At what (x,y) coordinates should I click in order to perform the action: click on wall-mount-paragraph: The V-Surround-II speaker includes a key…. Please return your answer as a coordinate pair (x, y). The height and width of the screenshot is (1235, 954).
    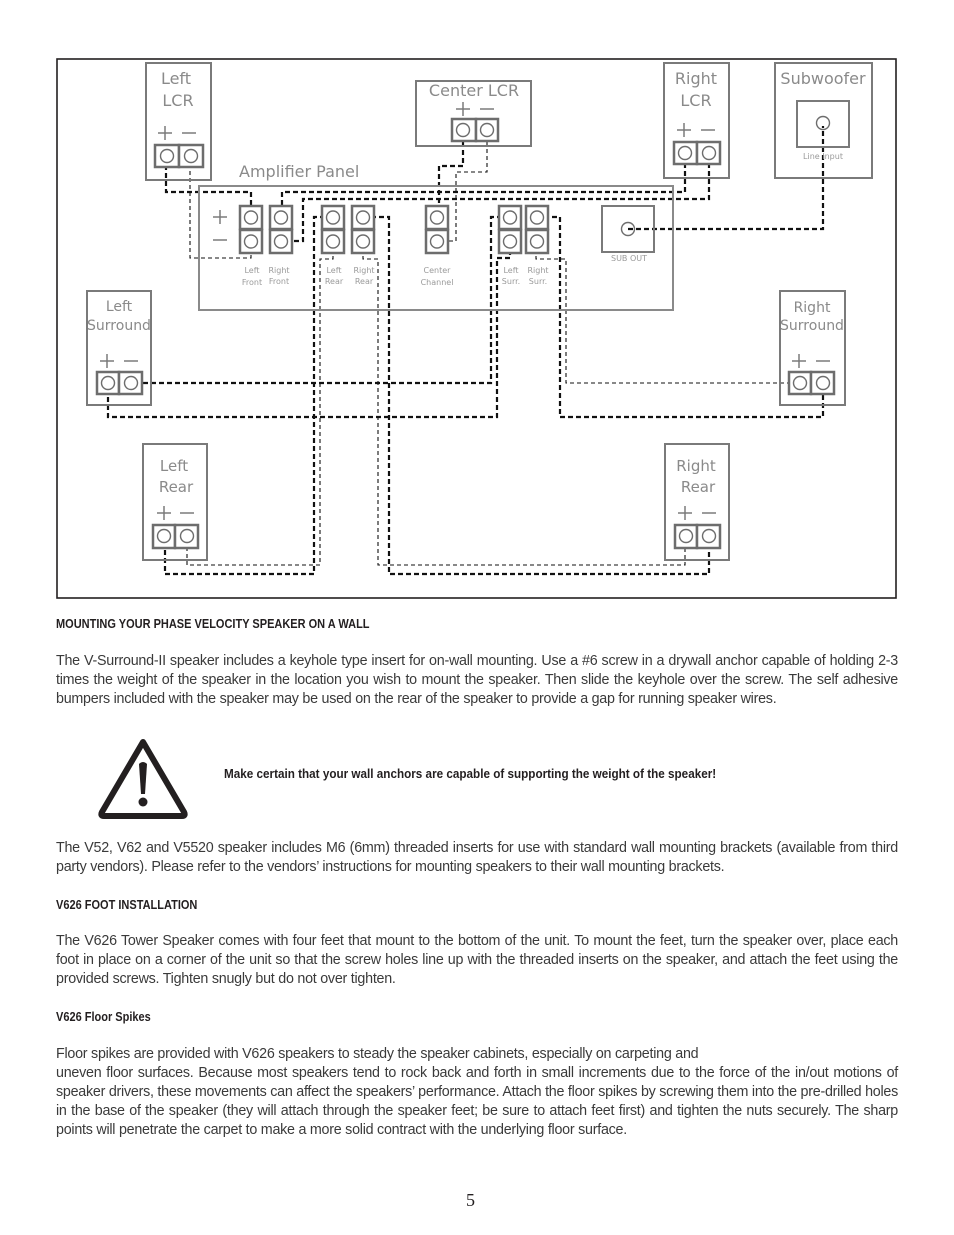
    Looking at the image, I should click on (477, 680).